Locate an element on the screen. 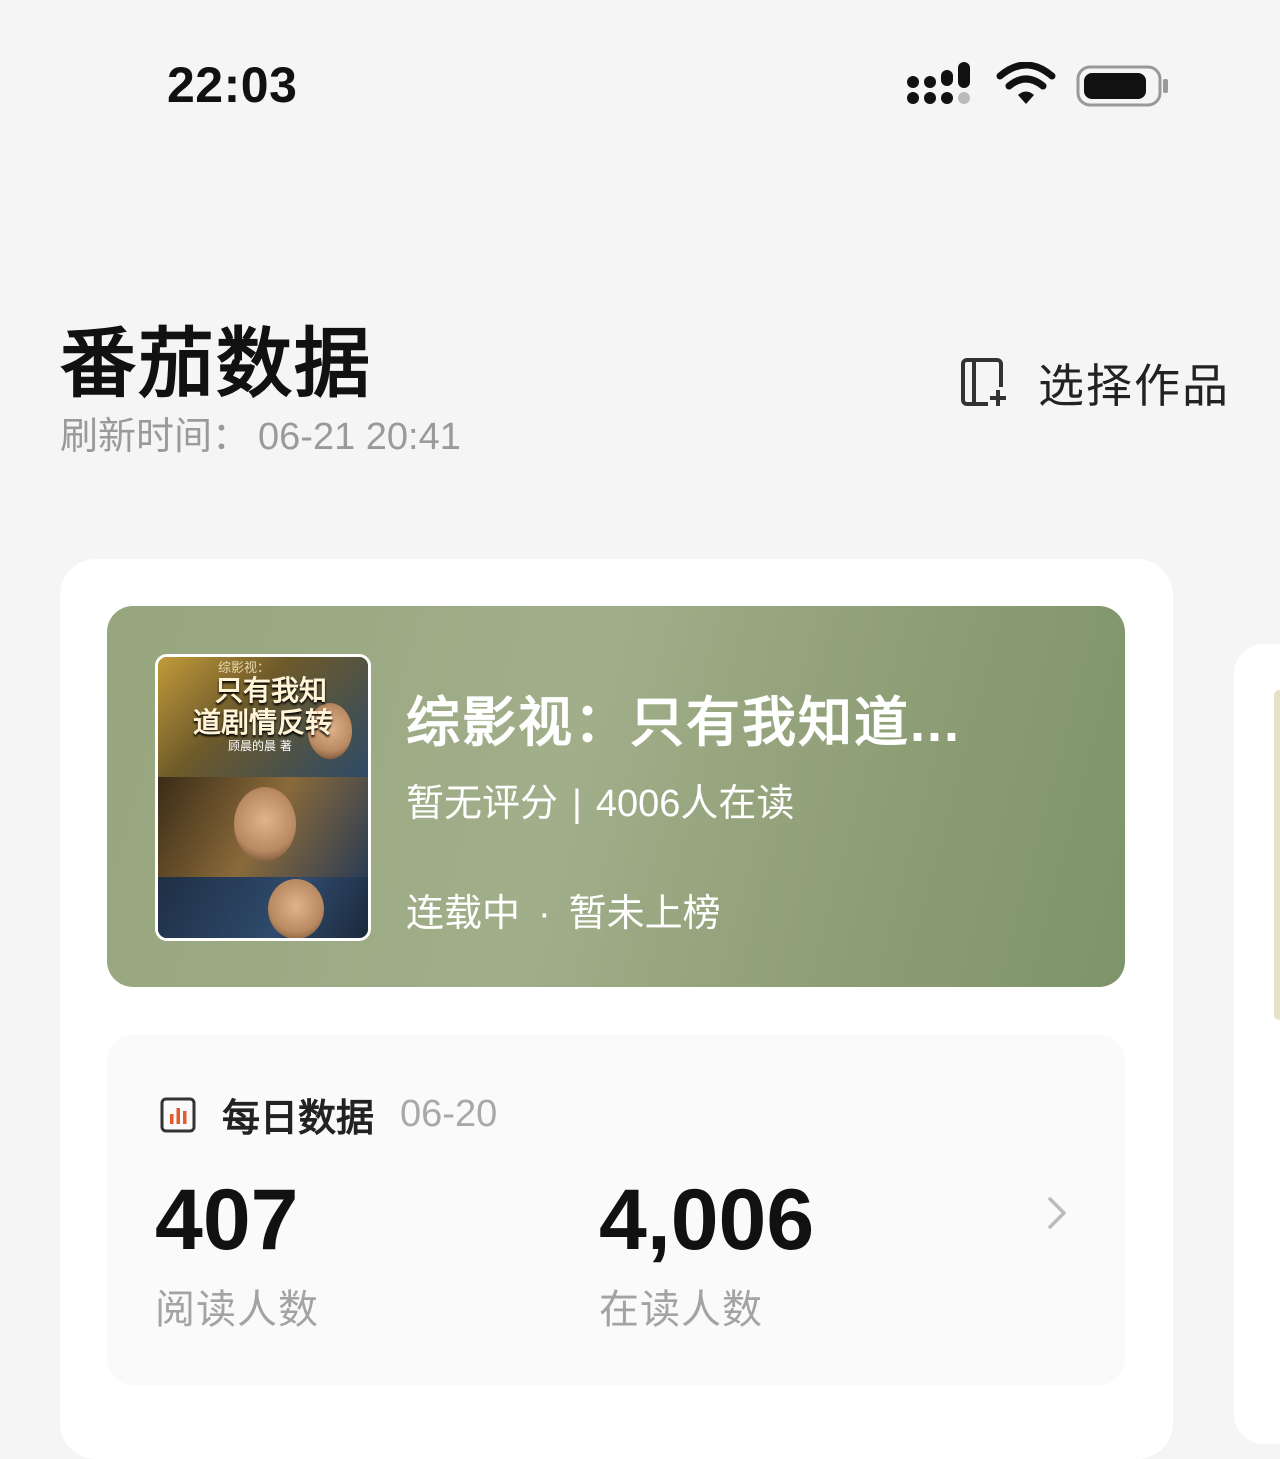 This screenshot has height=1459, width=1280. bar-chart-icon is located at coordinates (178, 1114).